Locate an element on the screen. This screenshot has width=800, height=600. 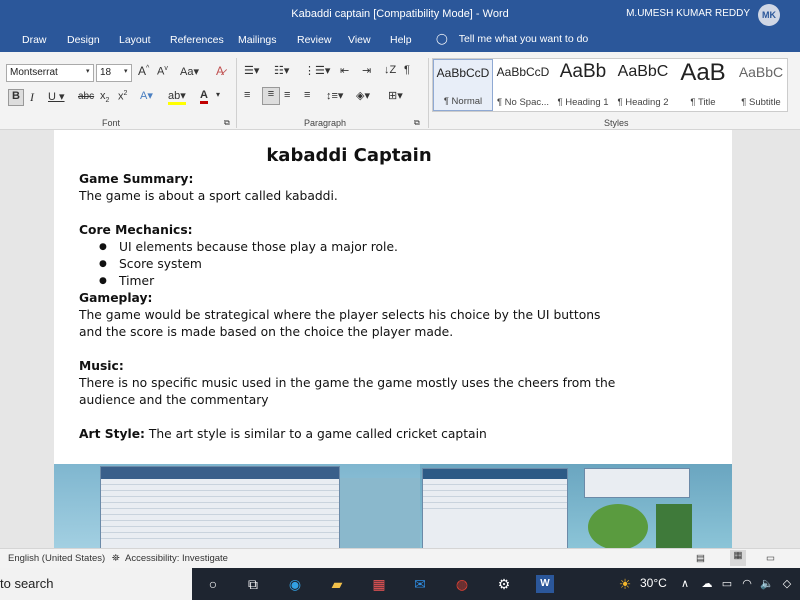
user-name: M.UMESH KUMAR REDDY is located at coordinates (688, 13).